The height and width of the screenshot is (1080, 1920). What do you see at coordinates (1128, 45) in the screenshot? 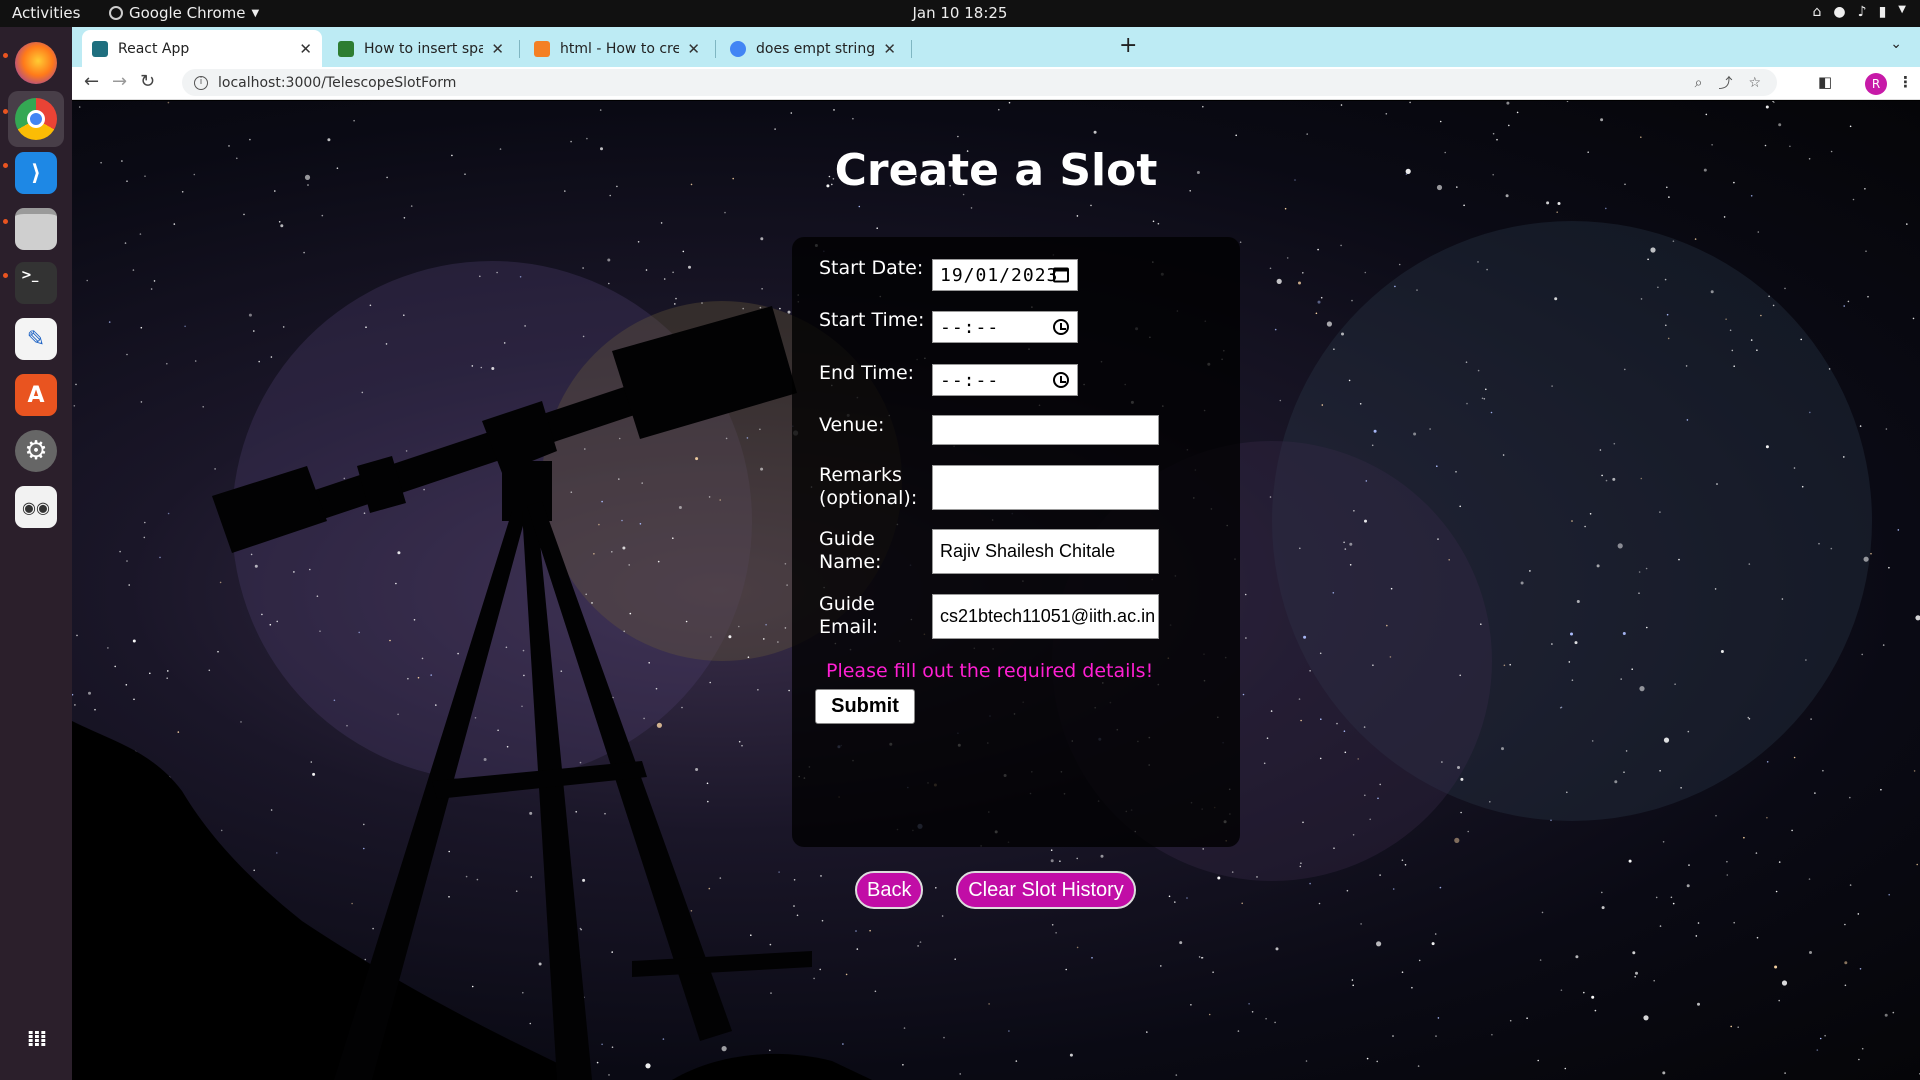
I see `new-tab-button: +` at bounding box center [1128, 45].